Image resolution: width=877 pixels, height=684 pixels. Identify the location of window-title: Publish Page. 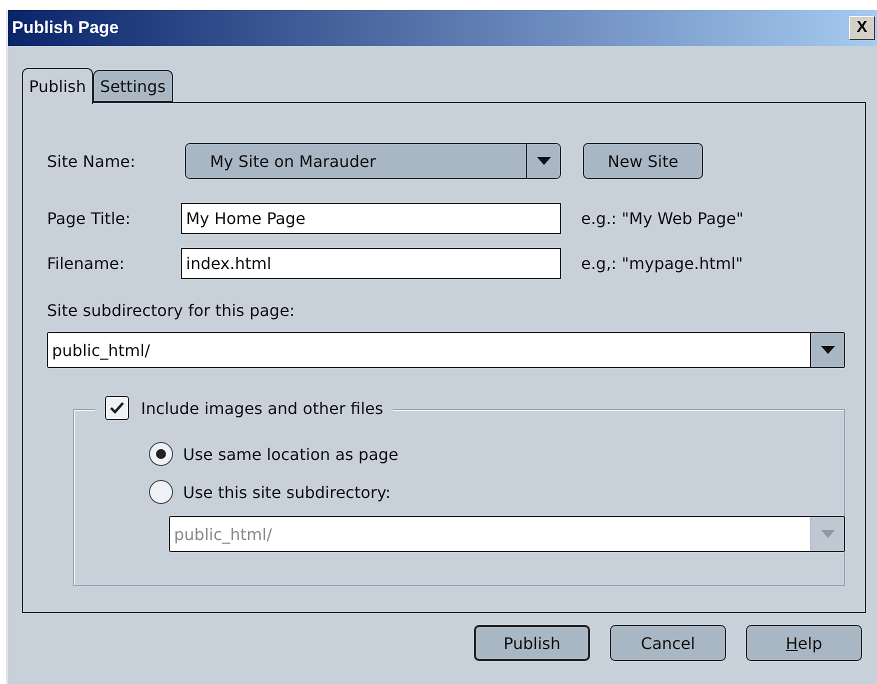
(65, 28).